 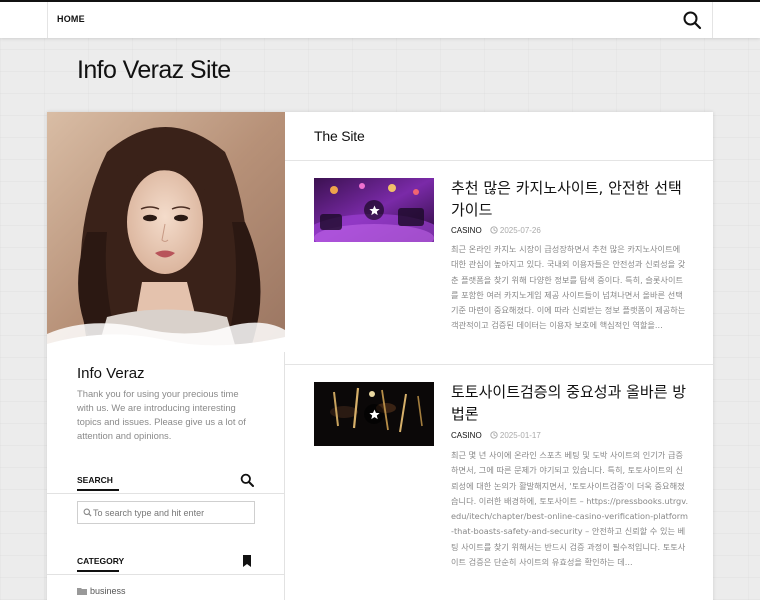 I want to click on post-date: 2025-01-17, so click(x=520, y=435).